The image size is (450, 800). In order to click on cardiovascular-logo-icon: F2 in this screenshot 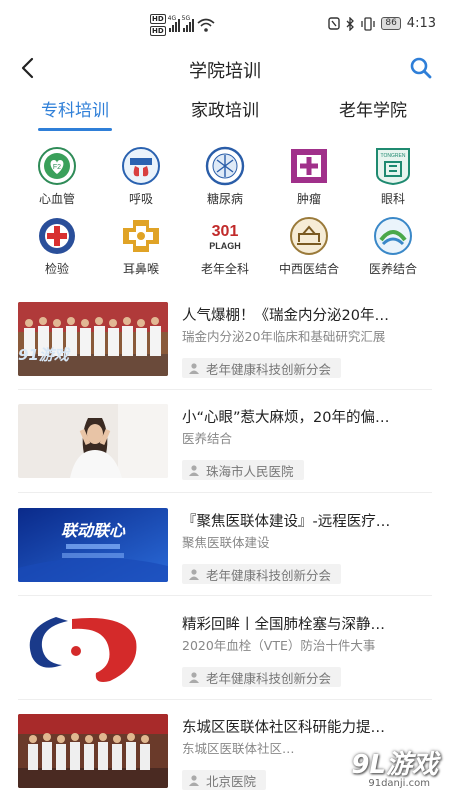, I will do `click(57, 166)`.